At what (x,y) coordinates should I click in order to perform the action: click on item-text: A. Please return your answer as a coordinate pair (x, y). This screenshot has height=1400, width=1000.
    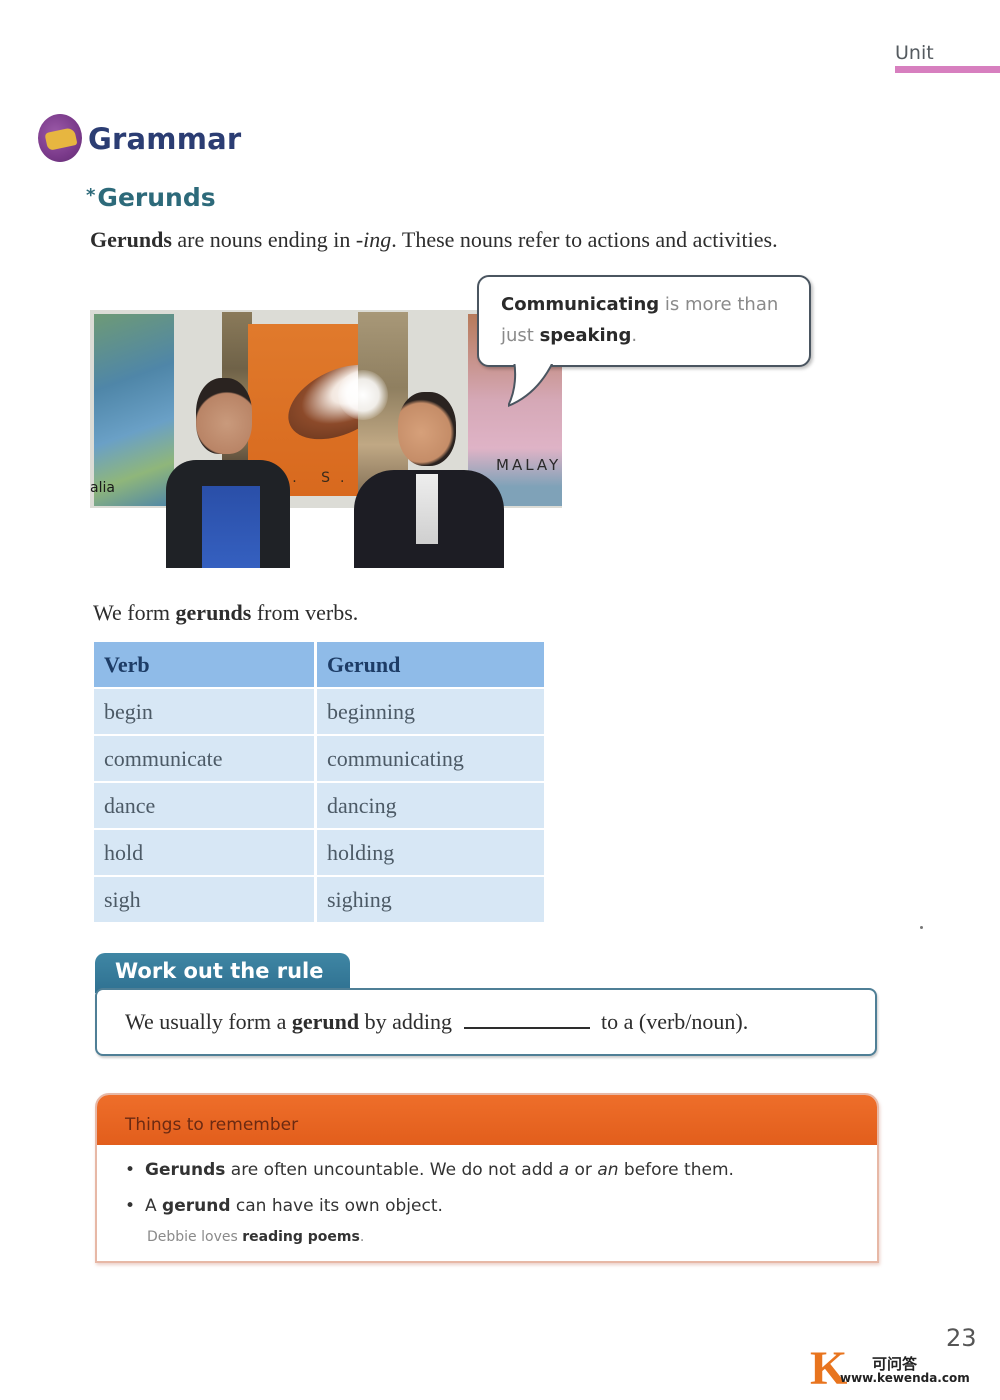
    Looking at the image, I should click on (154, 1206).